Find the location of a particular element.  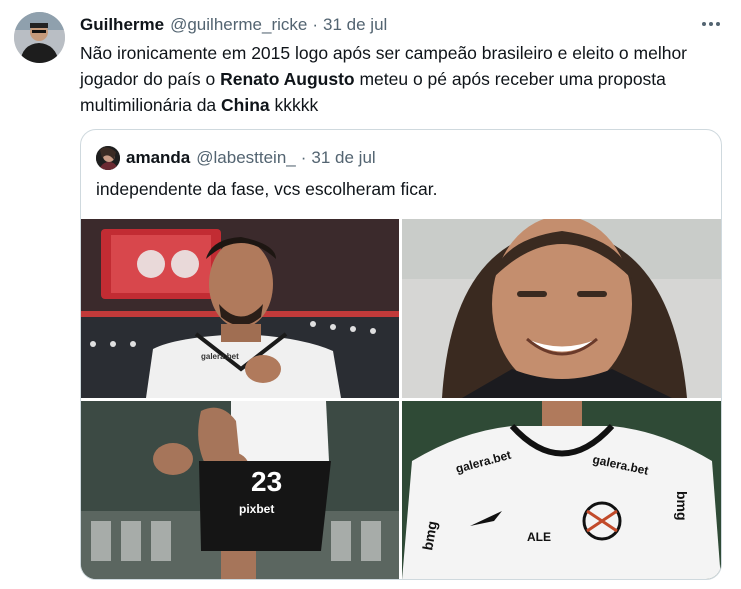

tweet-text-bold-name: Renato Augusto is located at coordinates (287, 79).